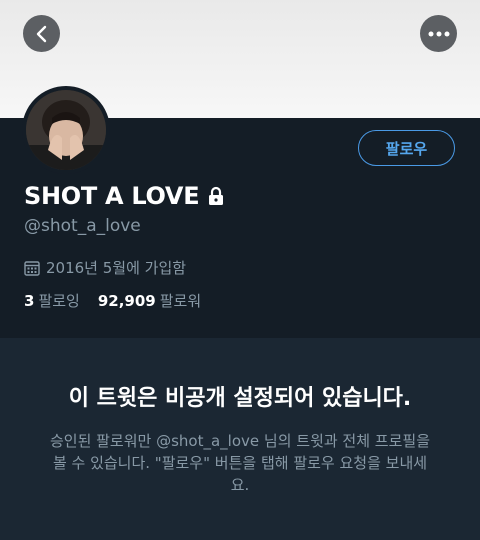 This screenshot has height=540, width=480. Describe the element at coordinates (180, 301) in the screenshot. I see `followers-label: 팔로워` at that location.